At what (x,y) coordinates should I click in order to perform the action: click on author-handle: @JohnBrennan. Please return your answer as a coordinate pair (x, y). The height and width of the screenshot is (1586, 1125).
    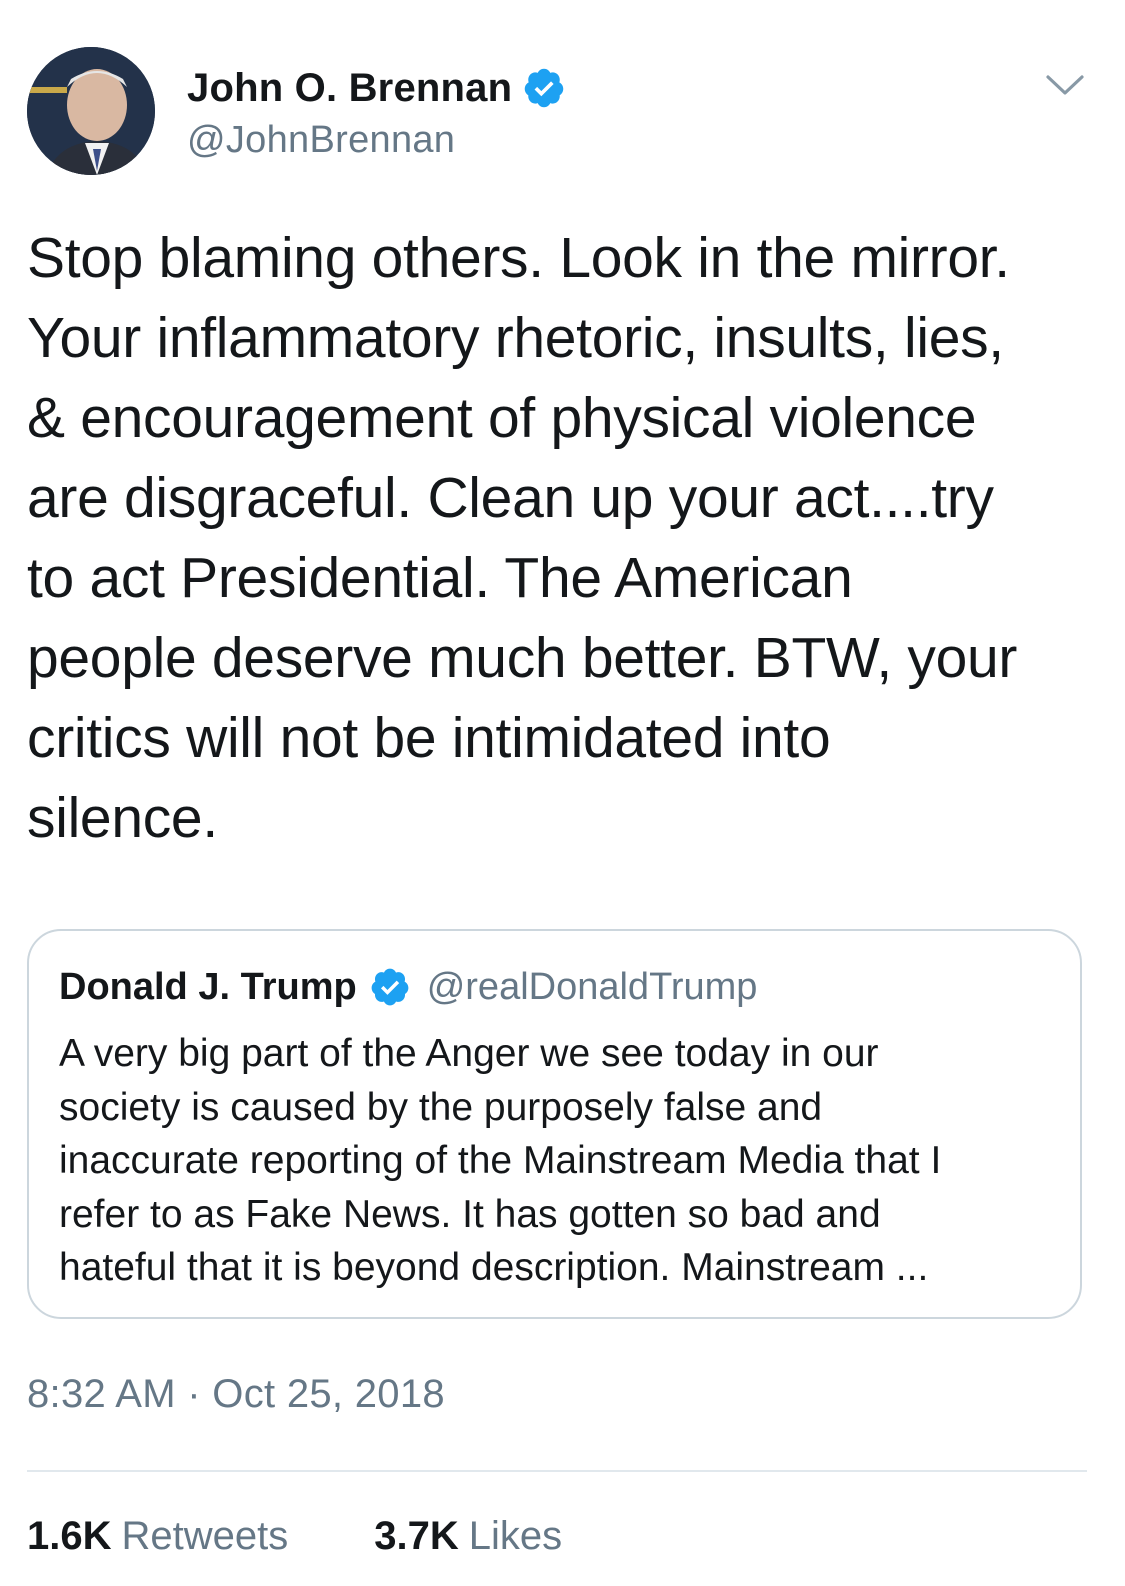
    Looking at the image, I should click on (376, 140).